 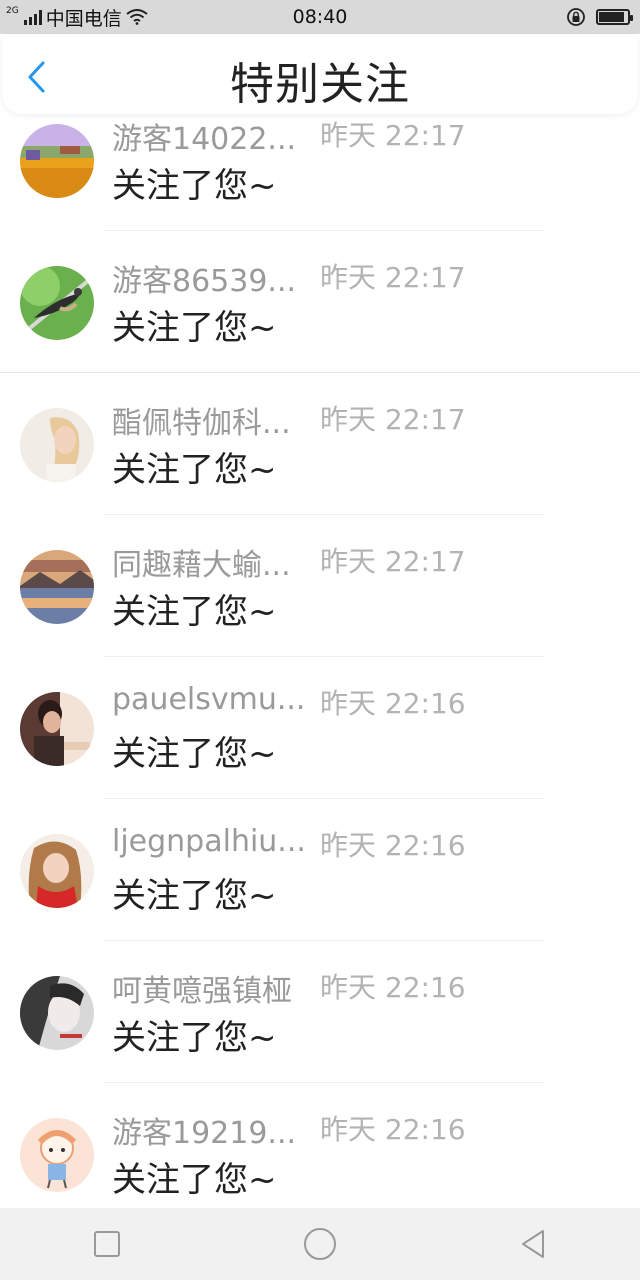 What do you see at coordinates (83, 18) in the screenshot?
I see `carrier-name: 中国电信` at bounding box center [83, 18].